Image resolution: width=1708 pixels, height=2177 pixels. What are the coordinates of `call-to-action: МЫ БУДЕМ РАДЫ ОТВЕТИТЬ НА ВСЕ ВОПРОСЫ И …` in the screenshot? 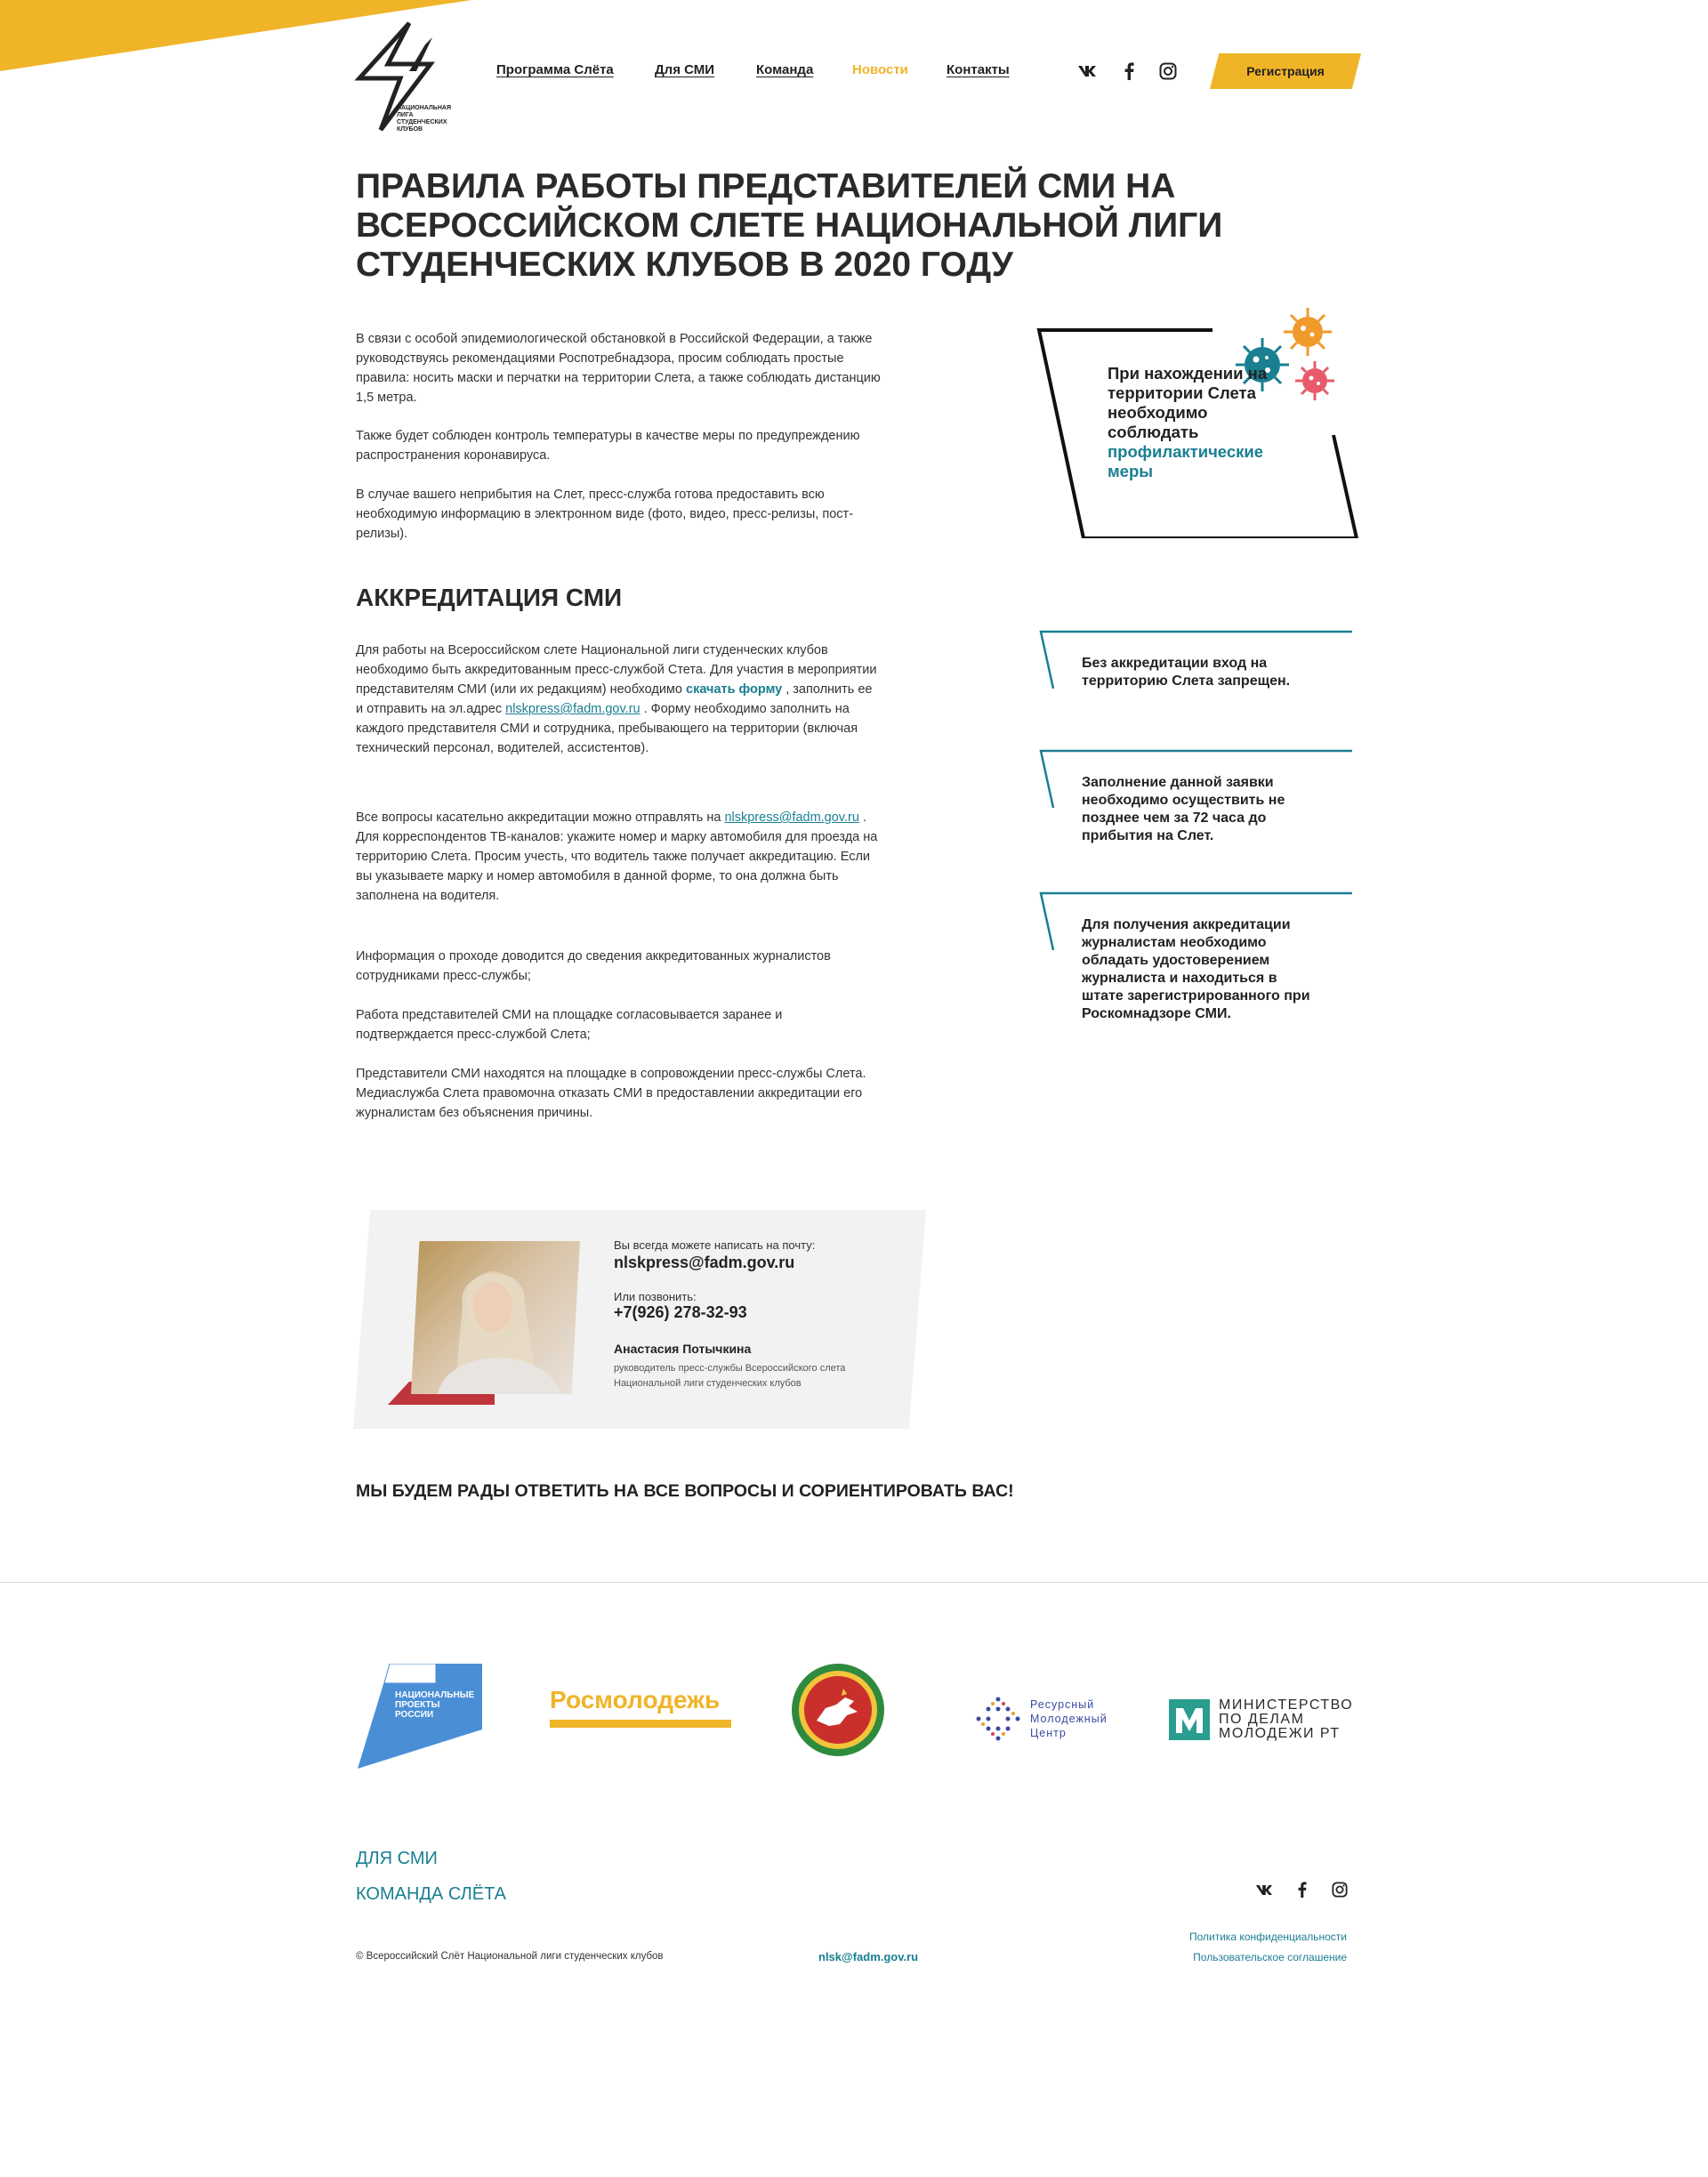 It's located at (685, 1491).